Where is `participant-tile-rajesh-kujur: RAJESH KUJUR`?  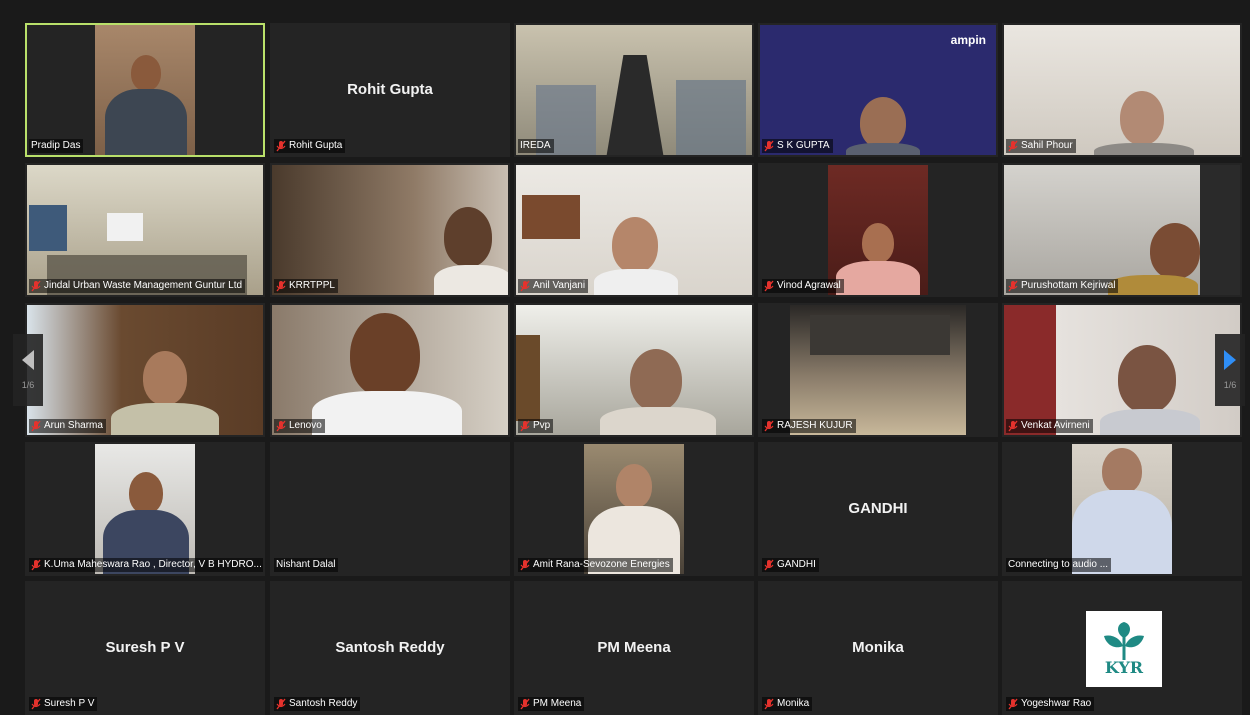 participant-tile-rajesh-kujur: RAJESH KUJUR is located at coordinates (878, 370).